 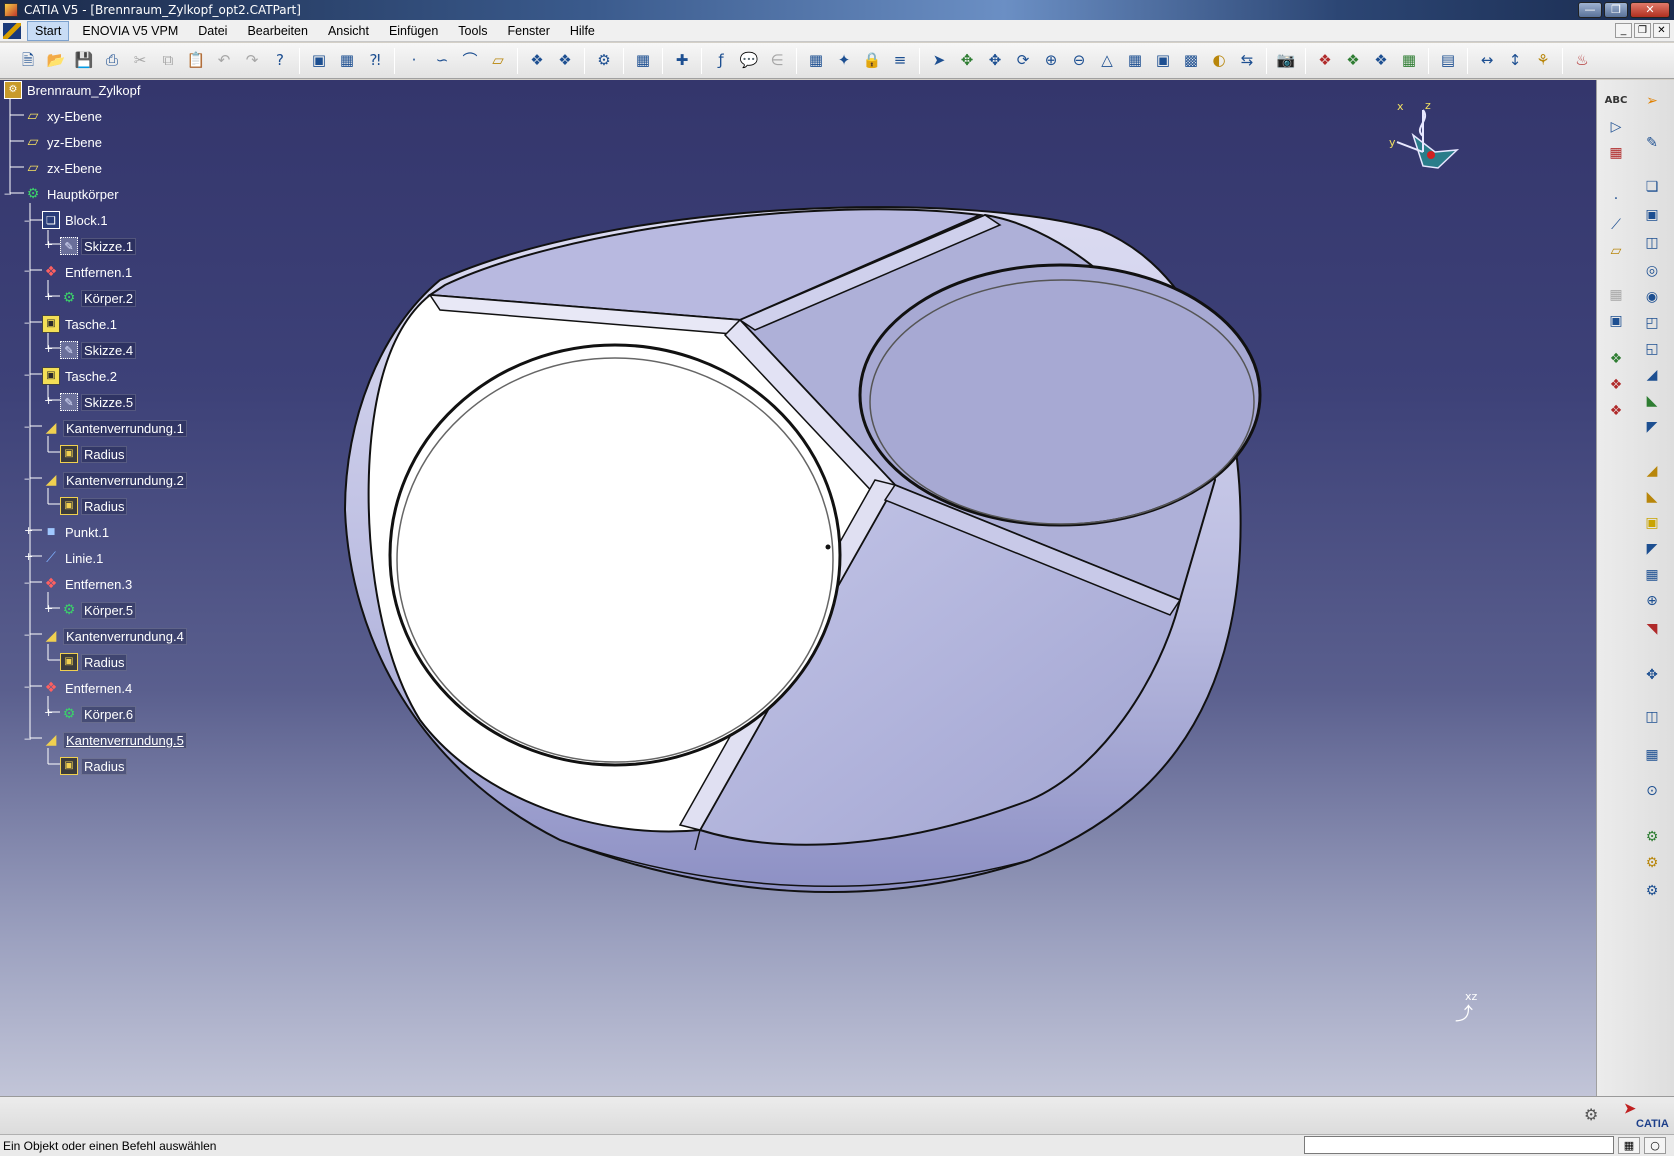 What do you see at coordinates (1623, 30) in the screenshot?
I see `doc-minimize-icon: _` at bounding box center [1623, 30].